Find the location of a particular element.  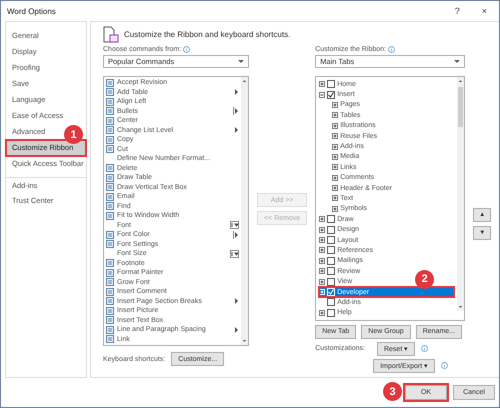

section-heading: Customize the Ribbon and keyboard shortcuts. is located at coordinates (207, 34).